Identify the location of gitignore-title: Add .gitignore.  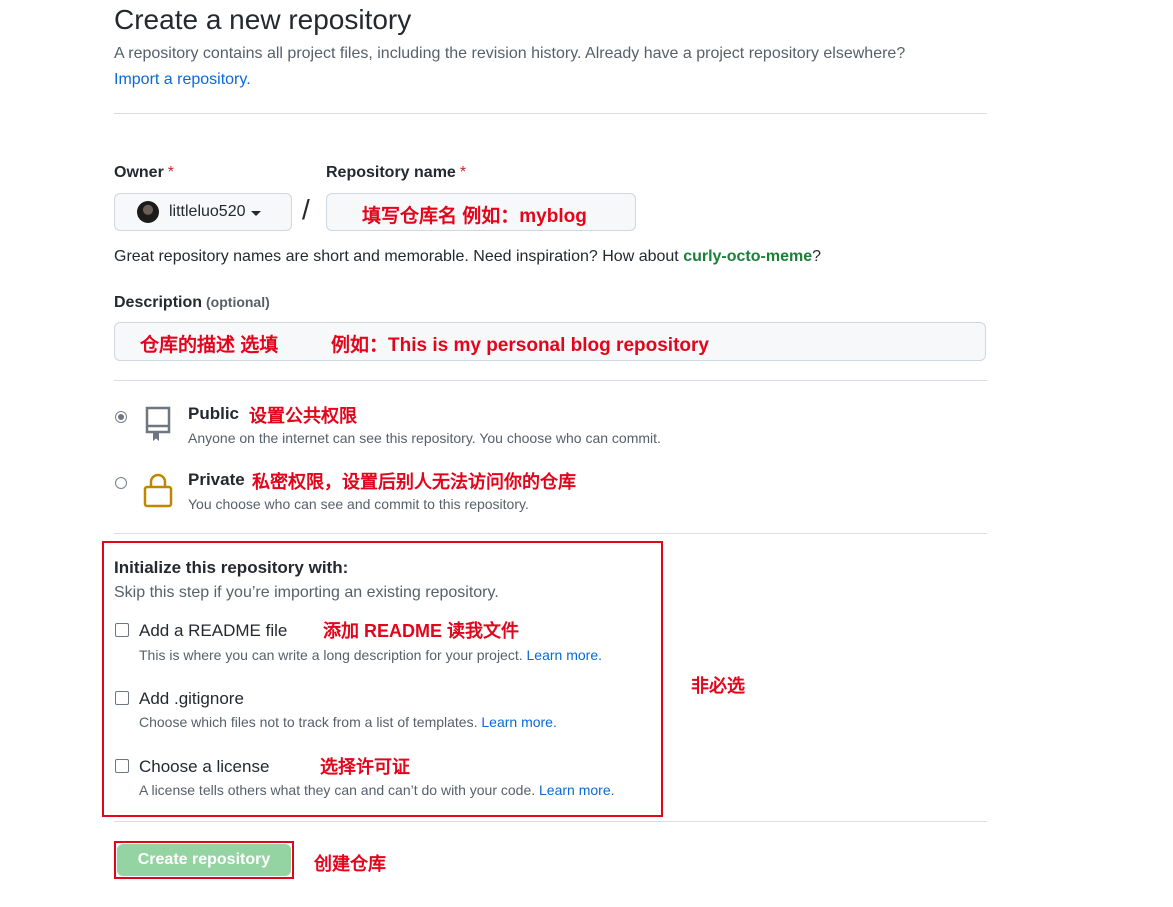
(191, 698).